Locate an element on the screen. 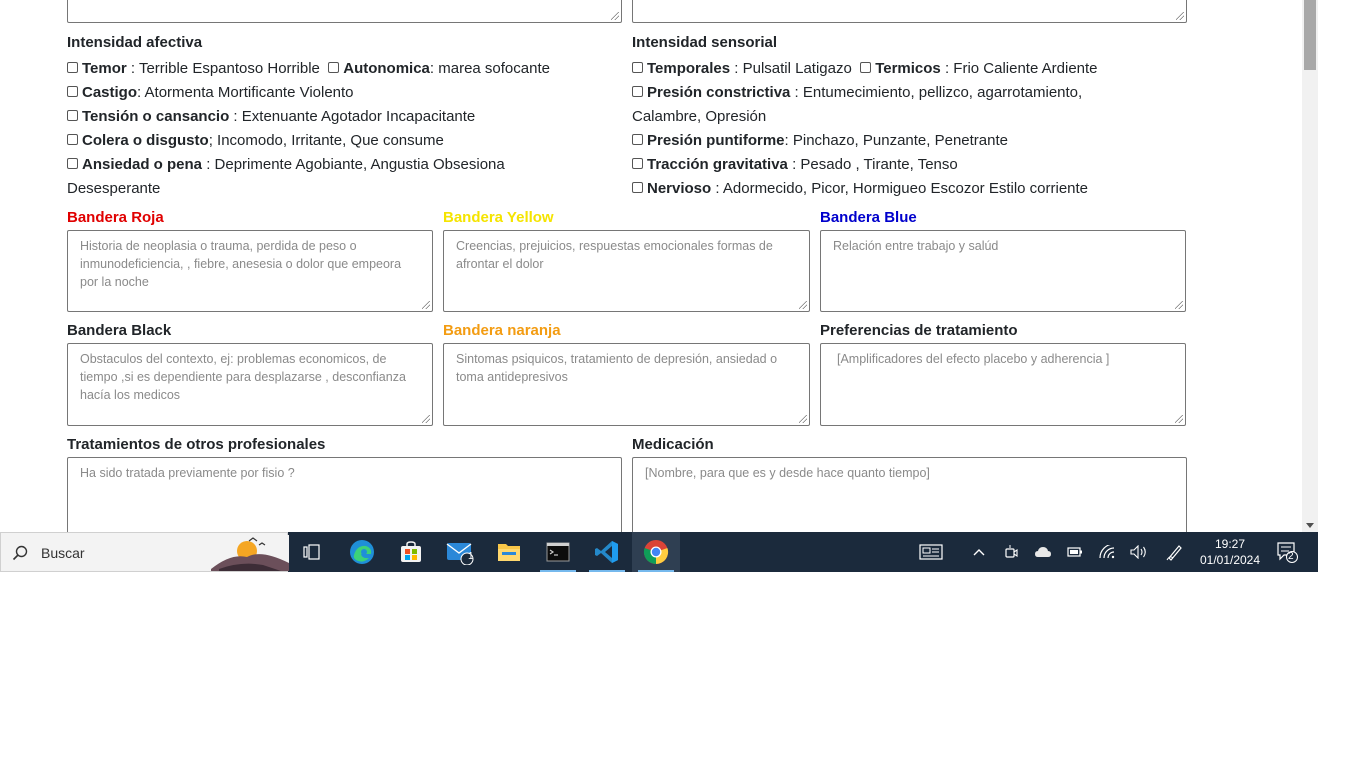  vscode-button is located at coordinates (607, 552).